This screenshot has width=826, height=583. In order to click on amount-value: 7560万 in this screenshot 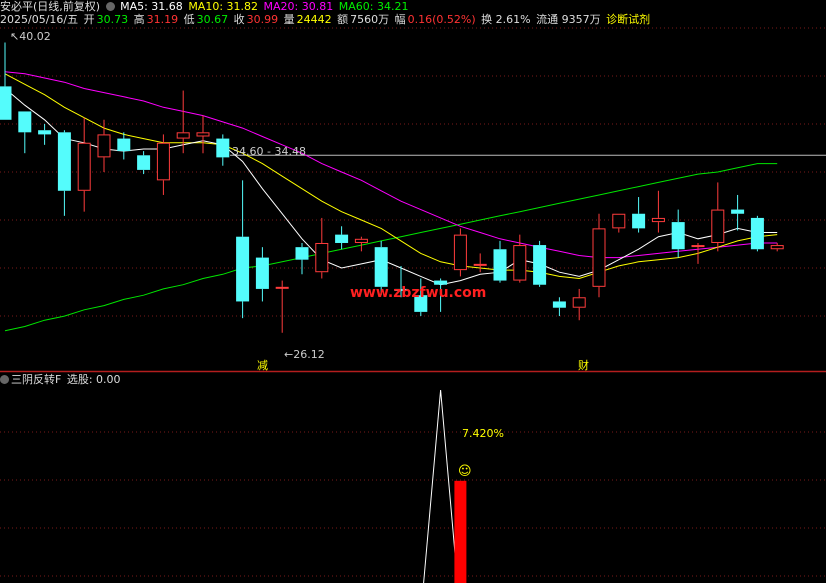, I will do `click(370, 19)`.